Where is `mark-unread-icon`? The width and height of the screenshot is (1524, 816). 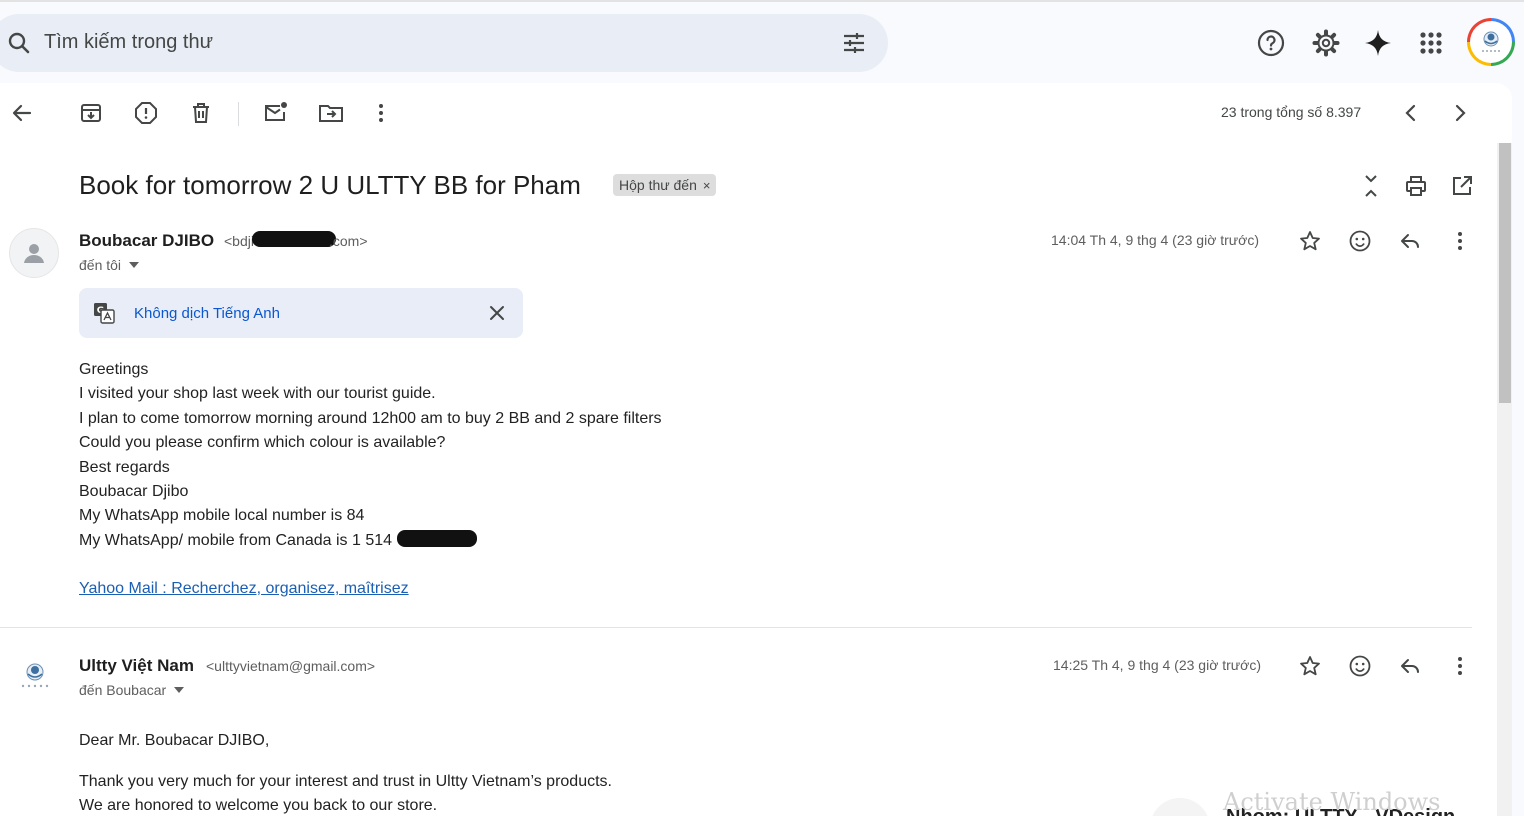 mark-unread-icon is located at coordinates (276, 113).